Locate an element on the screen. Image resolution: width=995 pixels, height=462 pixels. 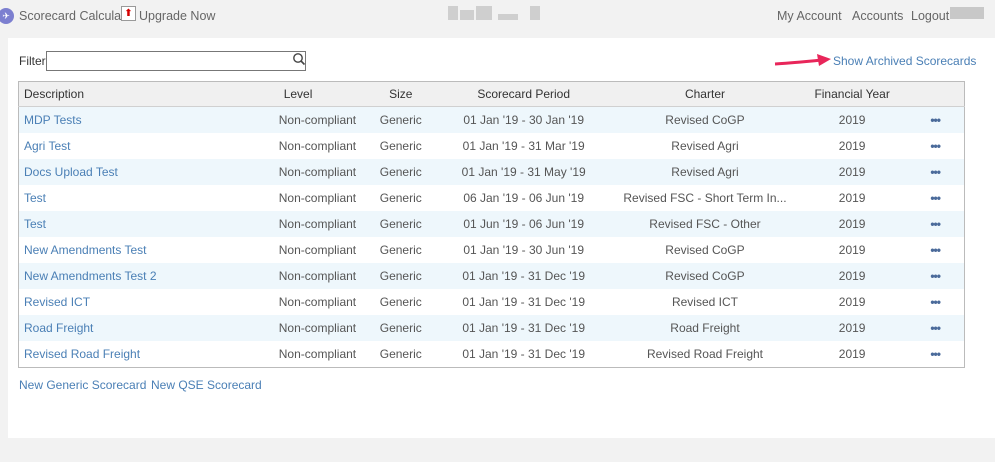
new-generic-scorecard-link: New Generic Scorecard is located at coordinates (82, 385).